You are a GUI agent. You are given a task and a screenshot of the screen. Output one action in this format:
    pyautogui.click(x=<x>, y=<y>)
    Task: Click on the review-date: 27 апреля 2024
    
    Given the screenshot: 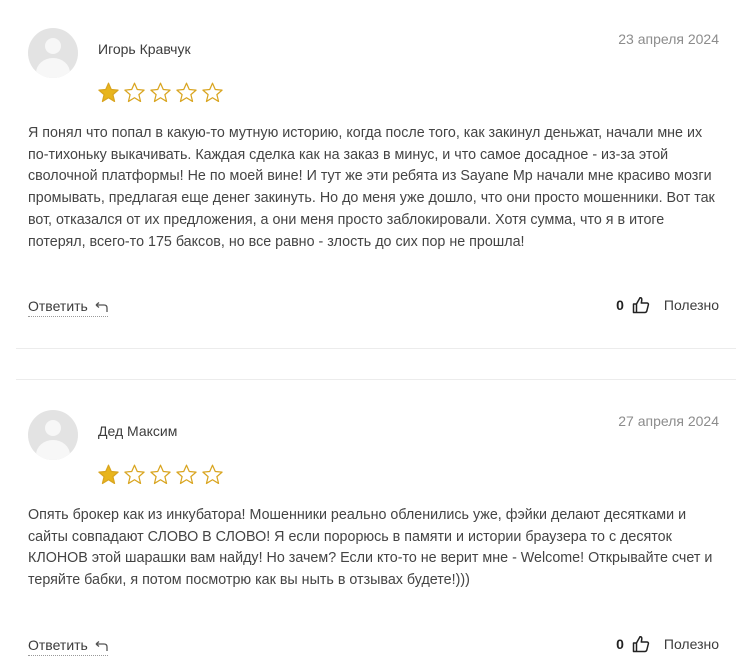 What is the action you would take?
    pyautogui.click(x=668, y=421)
    